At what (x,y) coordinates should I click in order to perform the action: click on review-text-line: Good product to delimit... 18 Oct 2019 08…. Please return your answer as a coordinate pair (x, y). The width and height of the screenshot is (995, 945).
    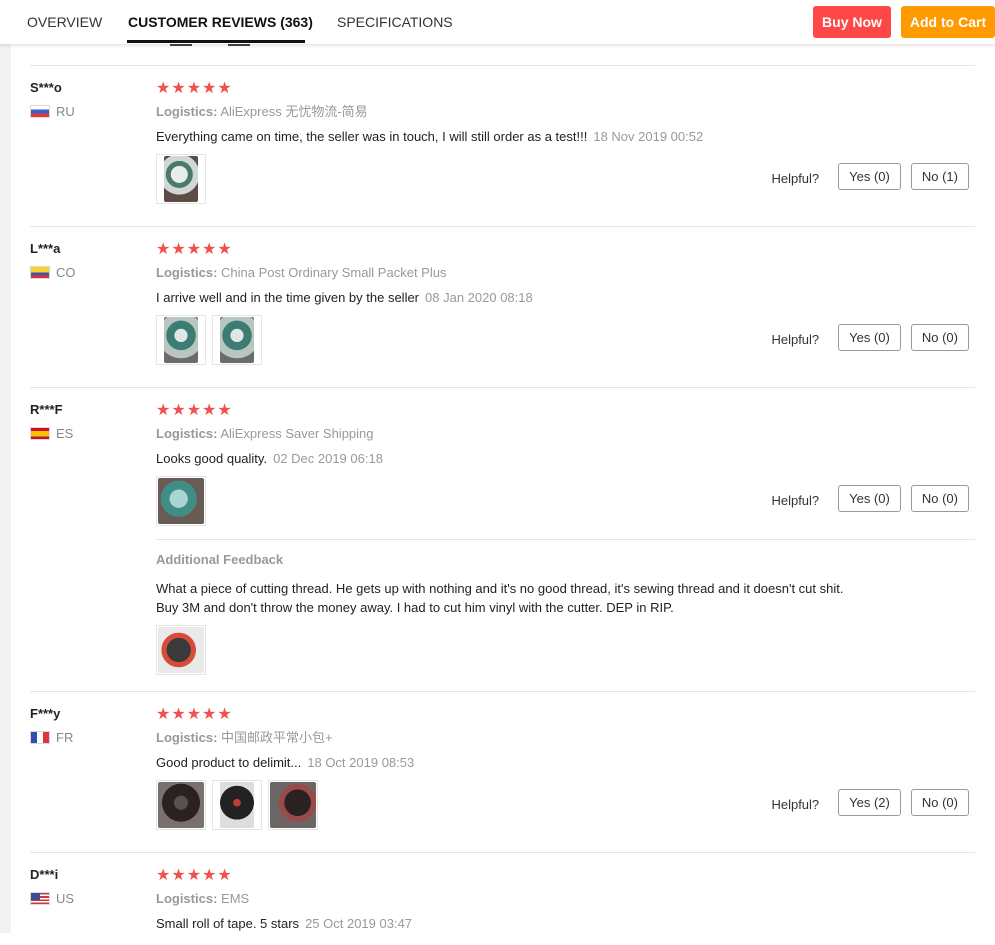
    Looking at the image, I should click on (565, 763).